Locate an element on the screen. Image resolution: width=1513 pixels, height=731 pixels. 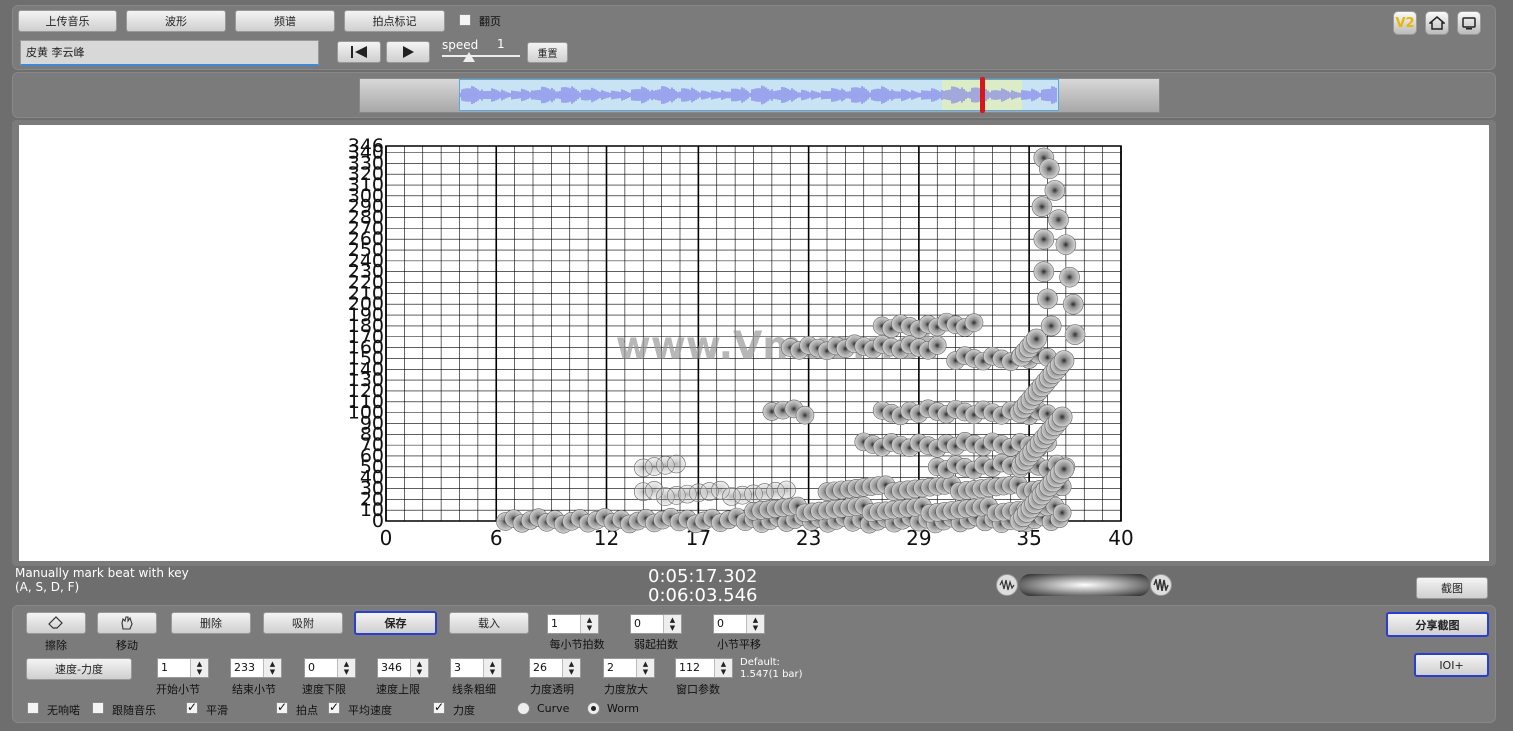
fullscreen-button is located at coordinates (1469, 23).